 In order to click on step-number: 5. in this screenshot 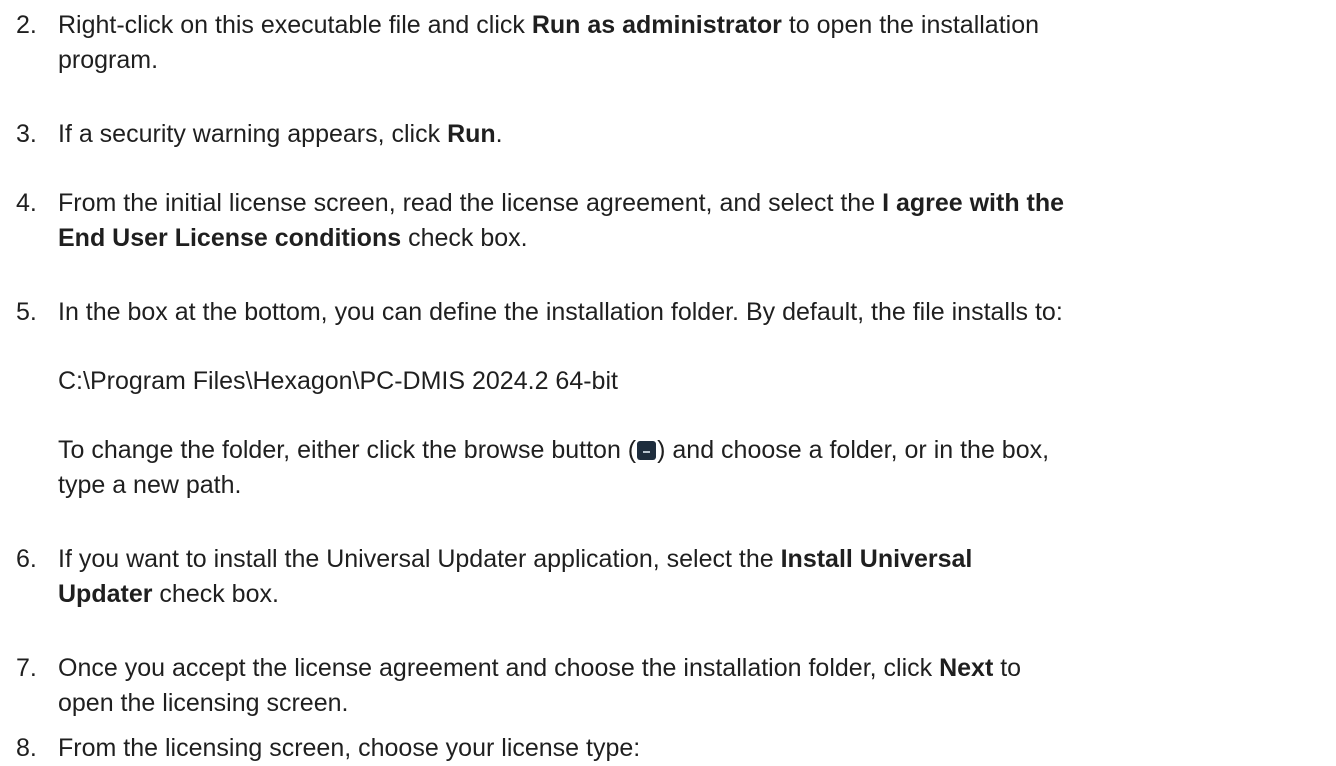, I will do `click(26, 312)`.